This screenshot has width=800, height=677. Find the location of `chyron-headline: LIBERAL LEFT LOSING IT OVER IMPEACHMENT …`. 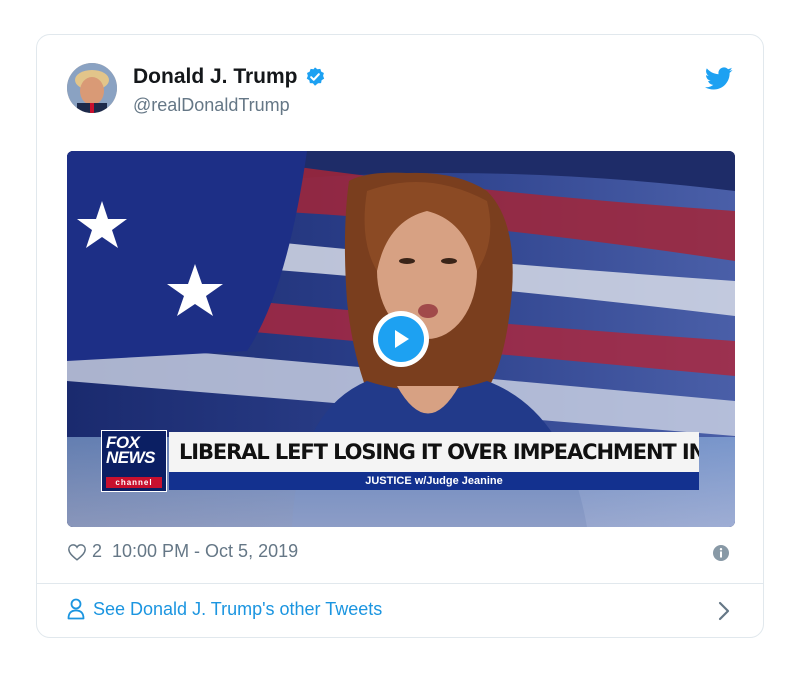

chyron-headline: LIBERAL LEFT LOSING IT OVER IMPEACHMENT … is located at coordinates (434, 452).